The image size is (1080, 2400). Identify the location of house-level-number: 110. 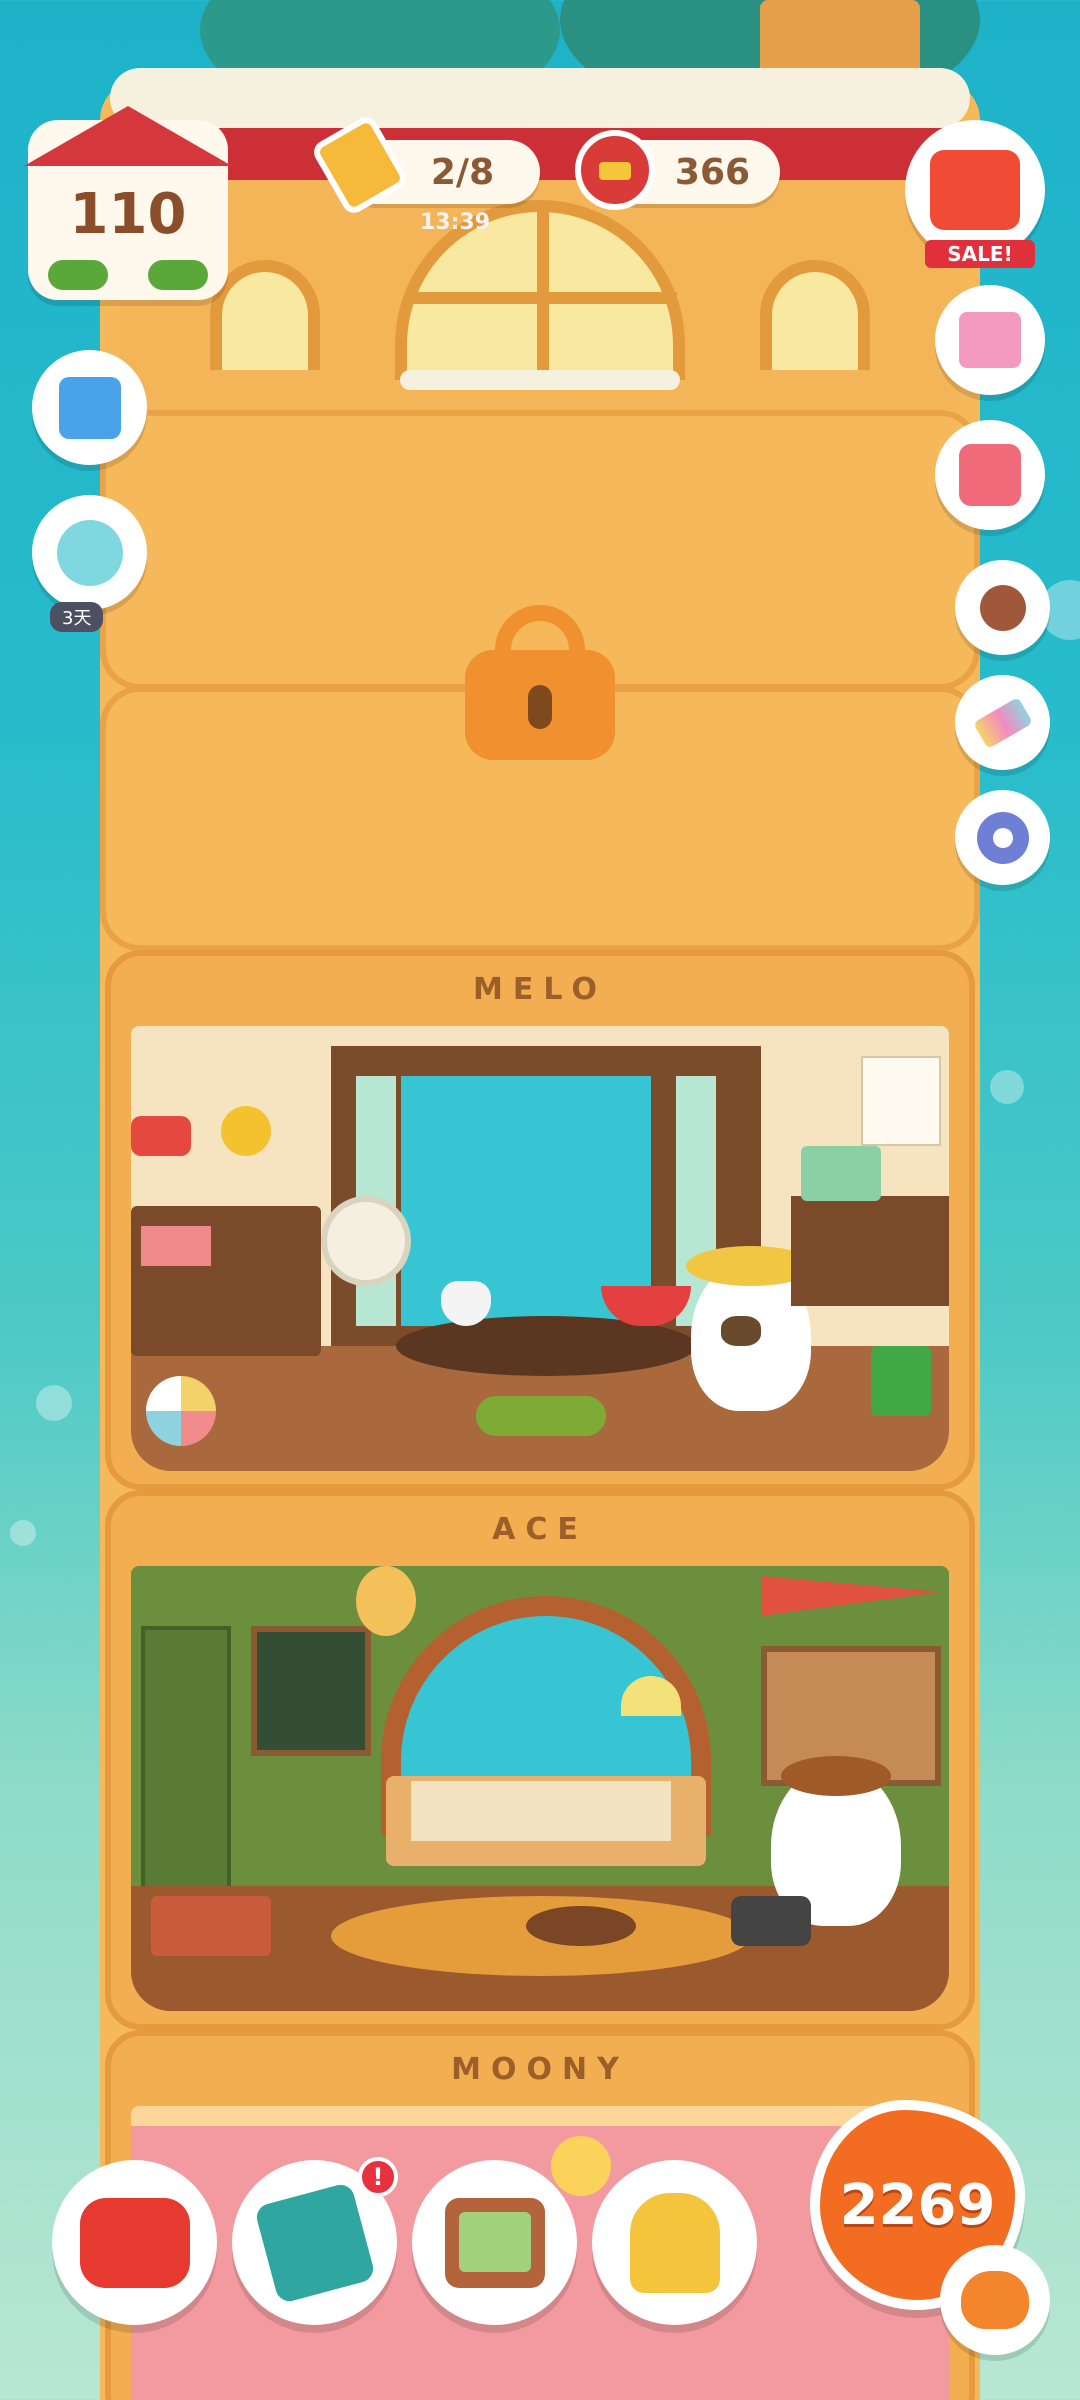
(128, 214).